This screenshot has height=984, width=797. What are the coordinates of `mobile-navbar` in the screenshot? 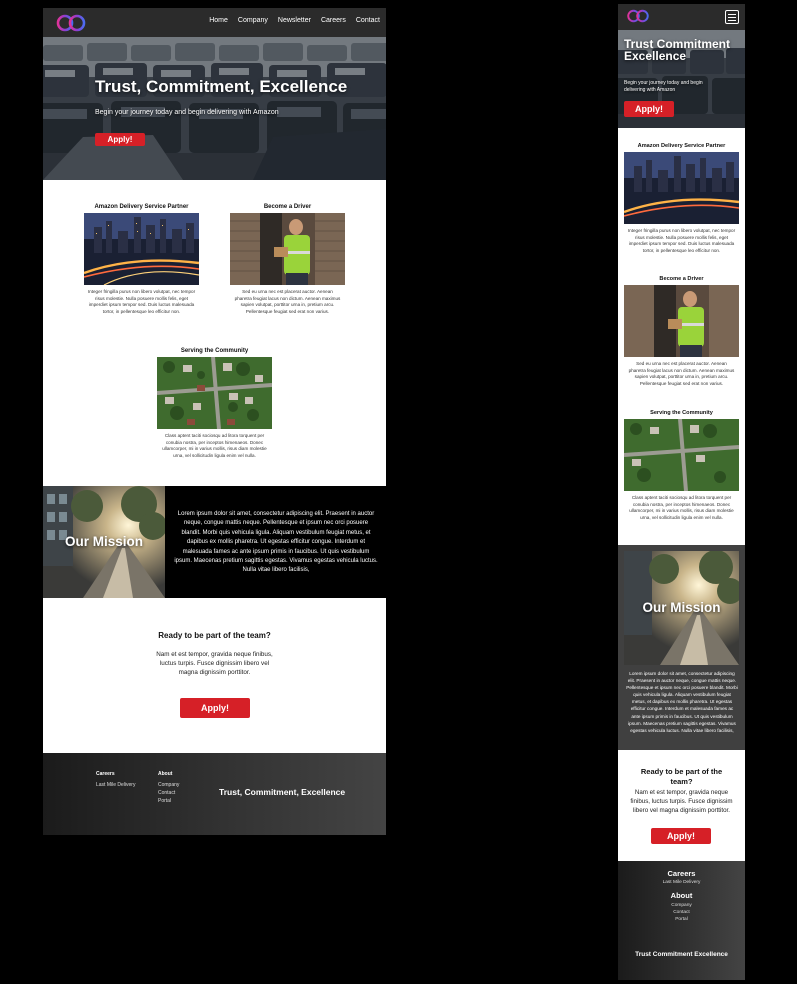 It's located at (681, 17).